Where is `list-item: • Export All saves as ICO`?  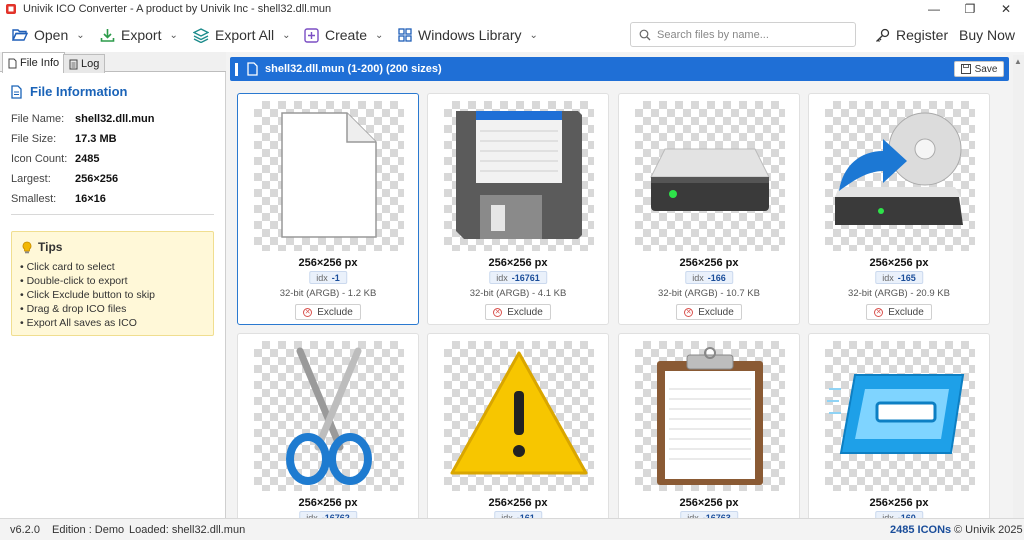
list-item: • Export All saves as ICO is located at coordinates (78, 323).